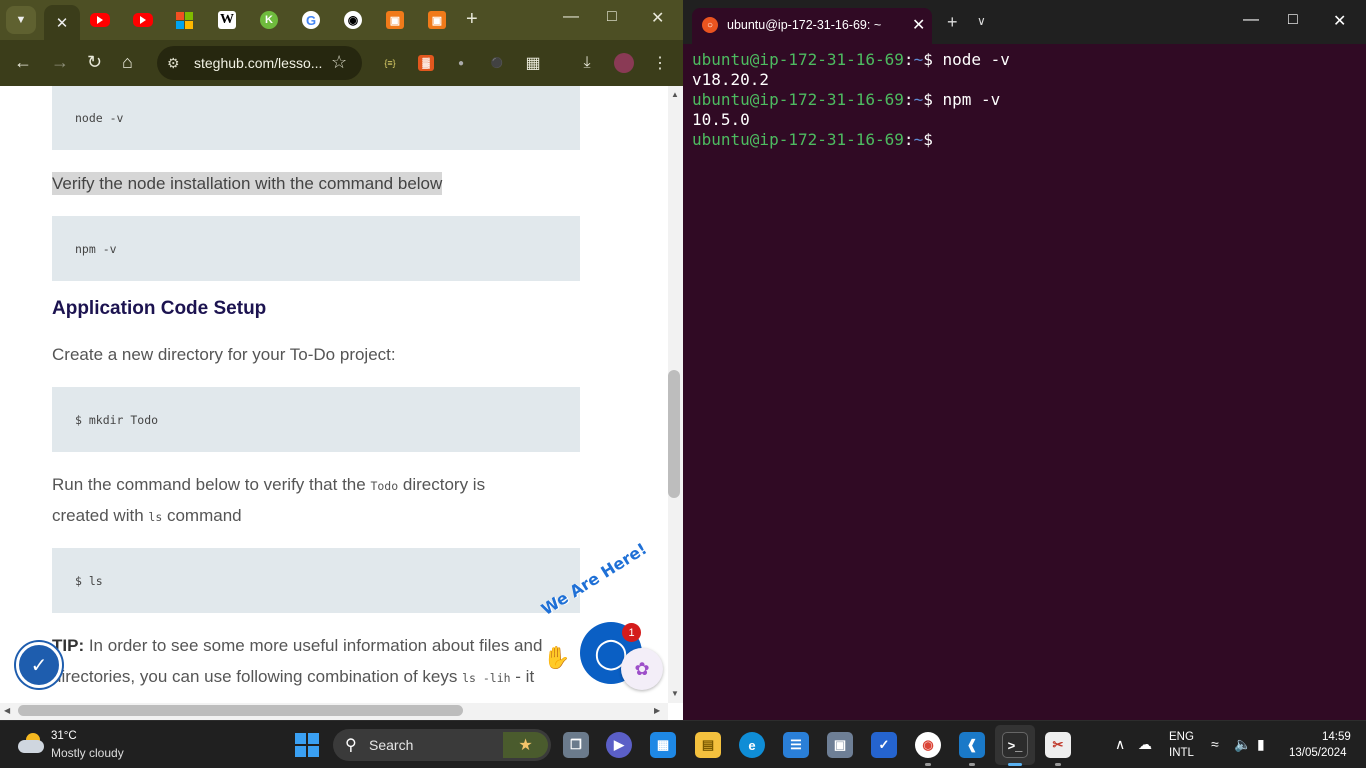  I want to click on chrome-icon: ◉, so click(928, 745).